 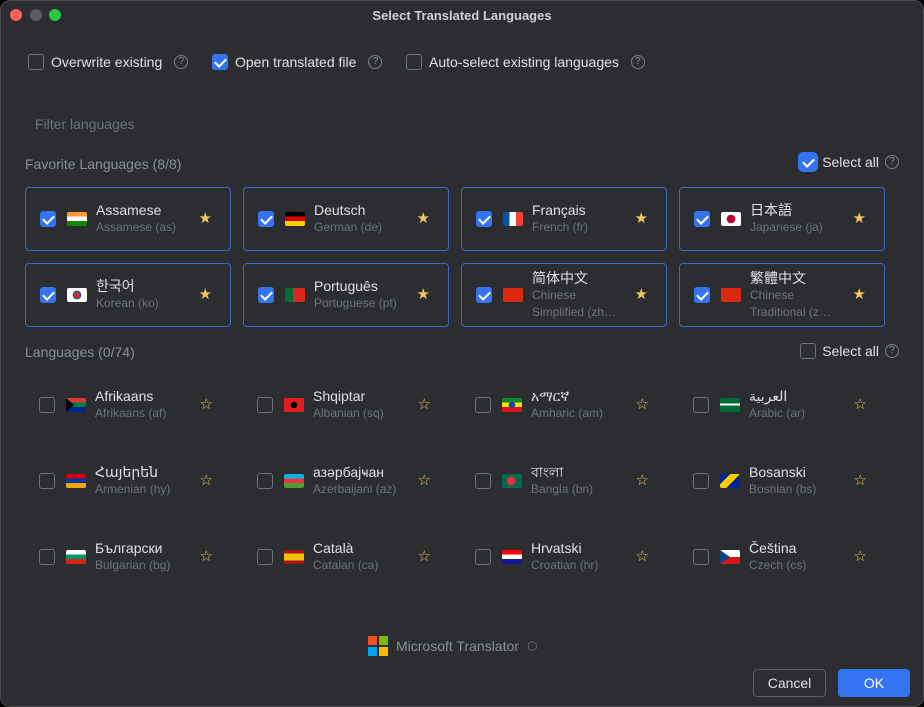 What do you see at coordinates (128, 481) in the screenshot?
I see `language-card: Հայերեն Armenian (hy) ☆` at bounding box center [128, 481].